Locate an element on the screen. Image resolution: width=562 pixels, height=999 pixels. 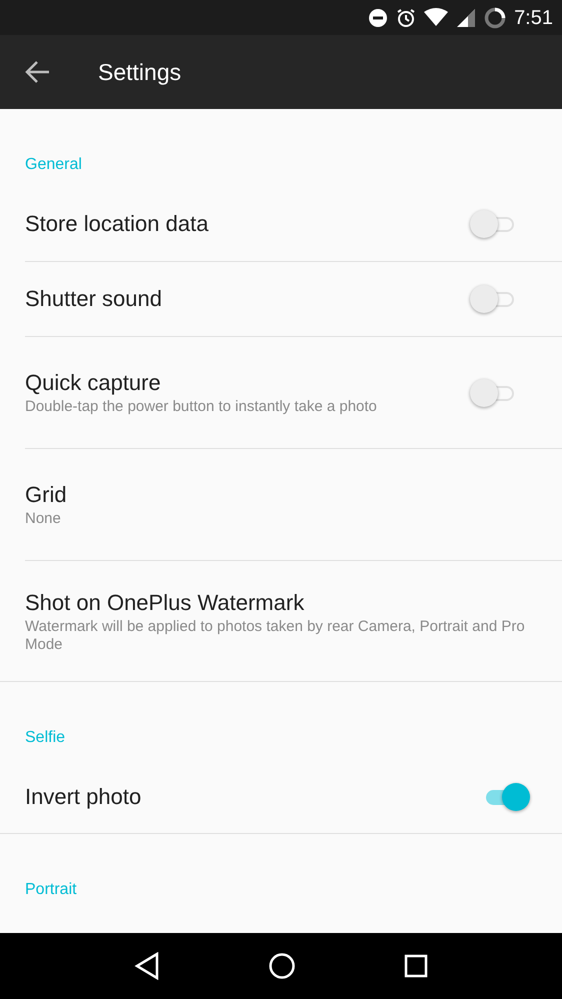
setting-title: Shot on OnePlus Watermark is located at coordinates (165, 602).